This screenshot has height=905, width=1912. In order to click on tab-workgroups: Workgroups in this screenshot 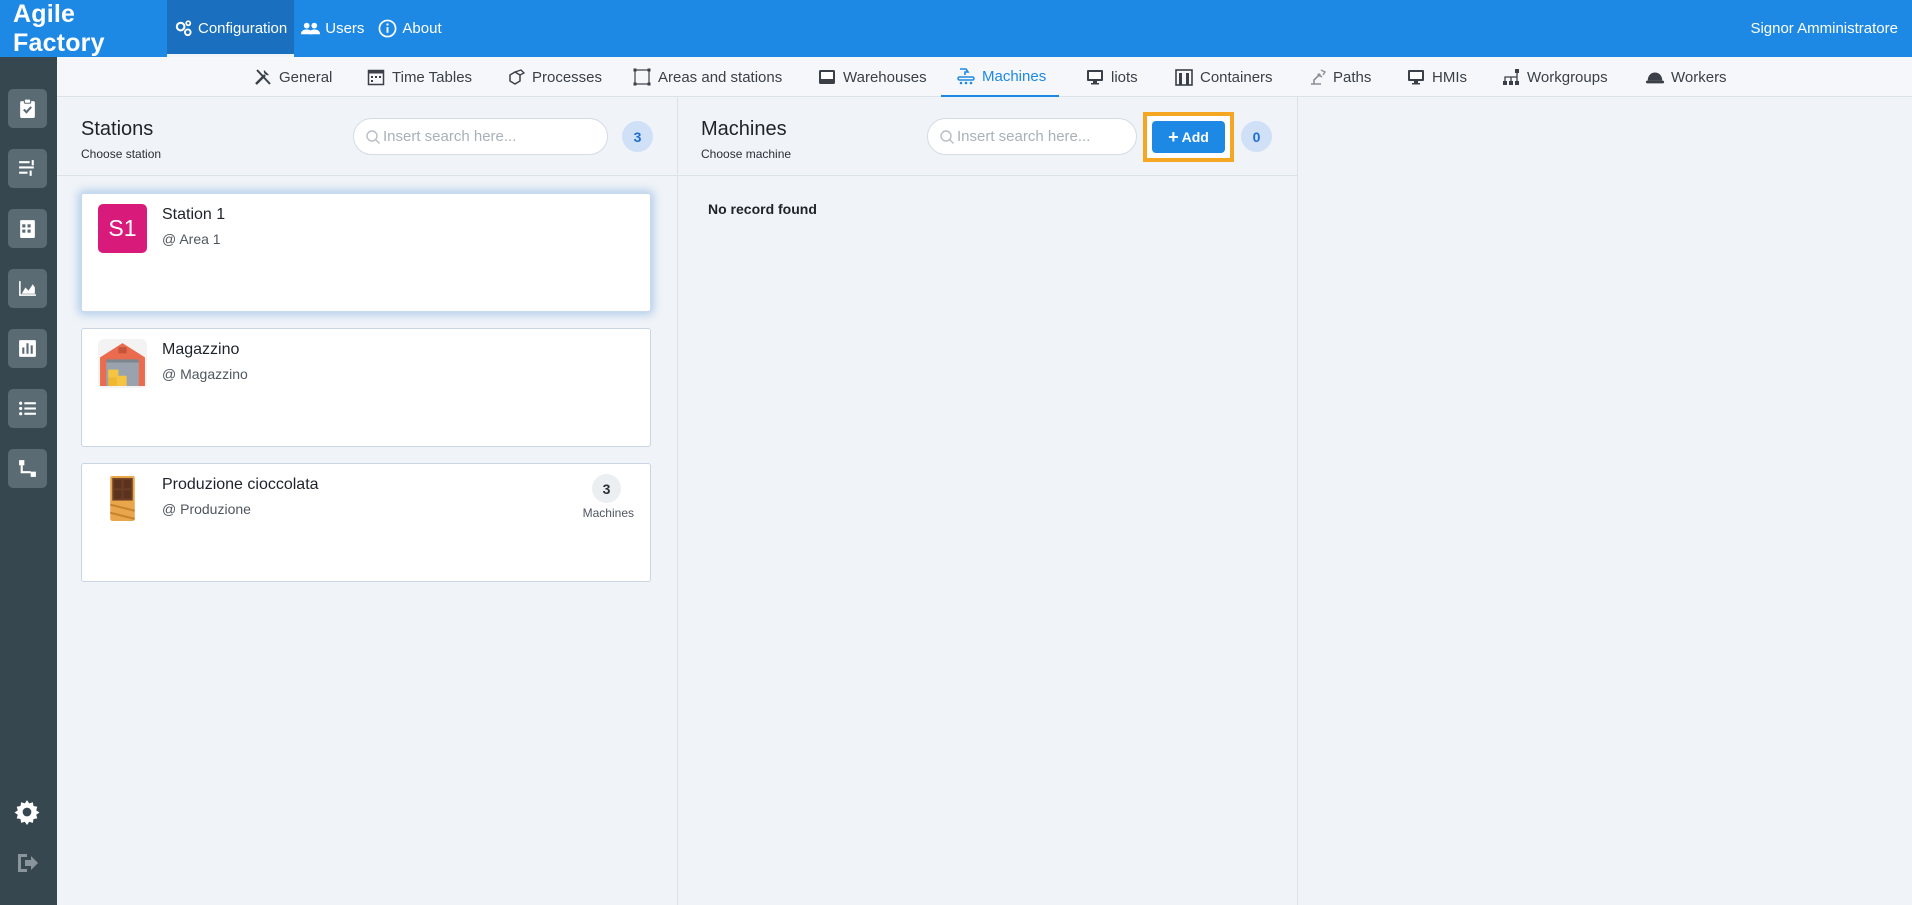, I will do `click(1554, 77)`.